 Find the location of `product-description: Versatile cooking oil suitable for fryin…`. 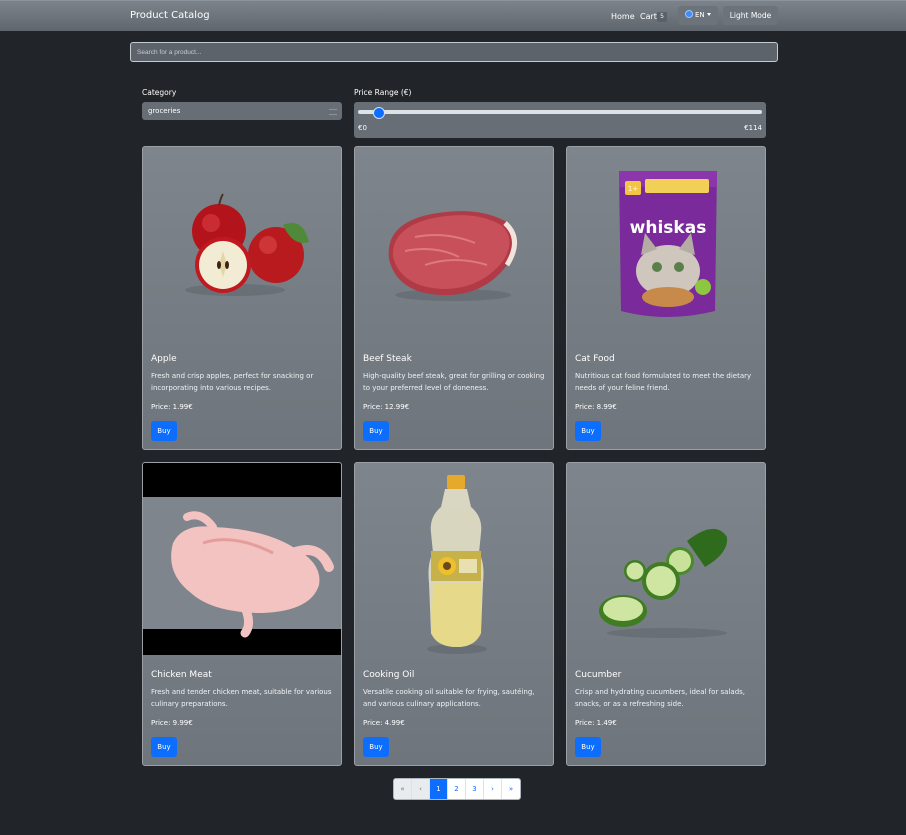

product-description: Versatile cooking oil suitable for fryin… is located at coordinates (449, 698).